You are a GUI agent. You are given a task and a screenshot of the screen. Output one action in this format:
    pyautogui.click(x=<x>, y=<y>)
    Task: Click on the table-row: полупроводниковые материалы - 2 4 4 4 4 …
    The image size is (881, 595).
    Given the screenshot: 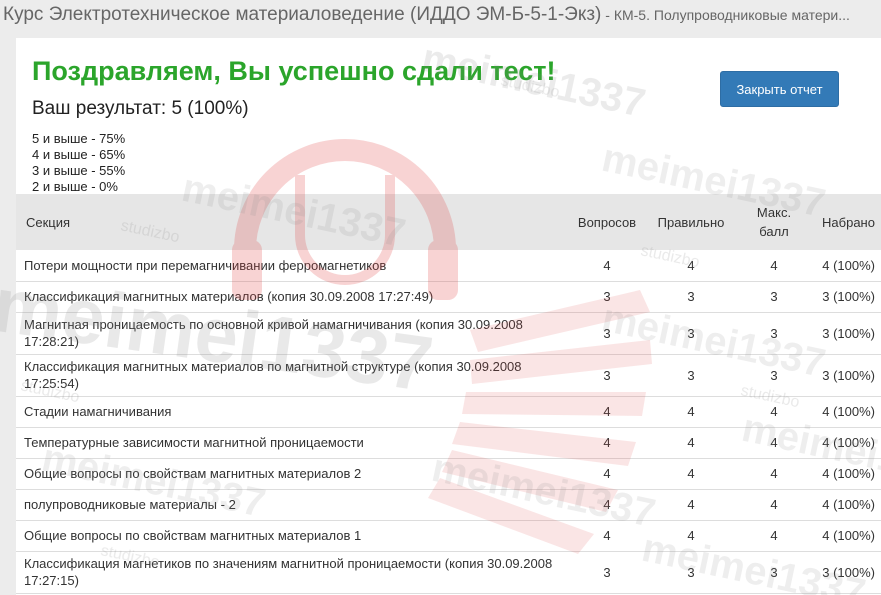 What is the action you would take?
    pyautogui.click(x=448, y=505)
    